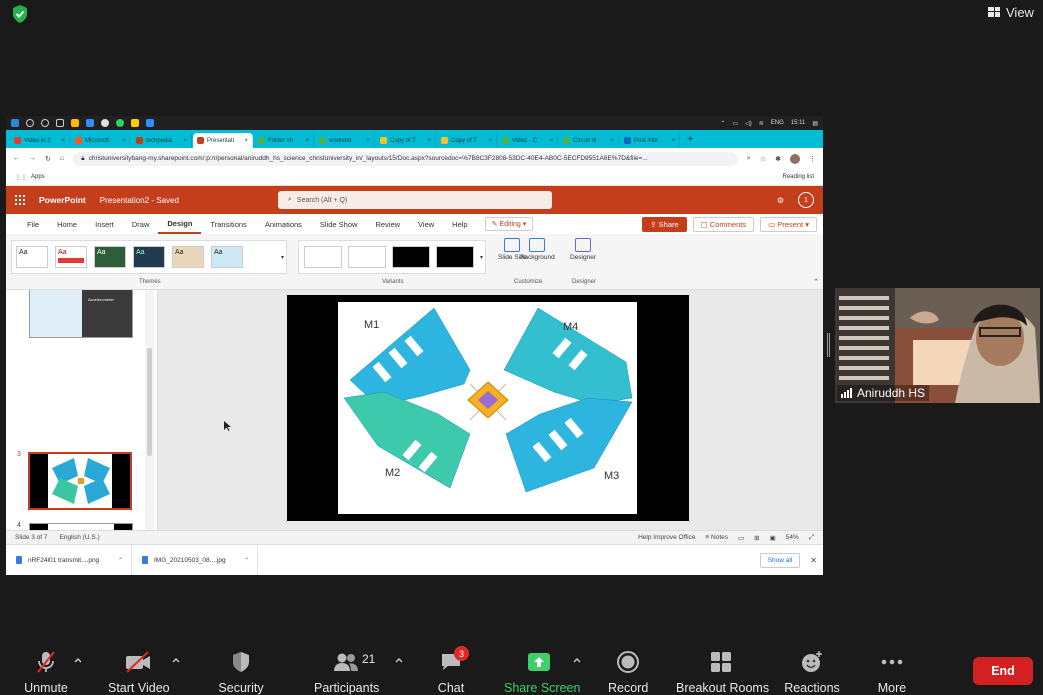 The image size is (1043, 695). What do you see at coordinates (716, 537) in the screenshot?
I see `notes-button: ≡ Notes` at bounding box center [716, 537].